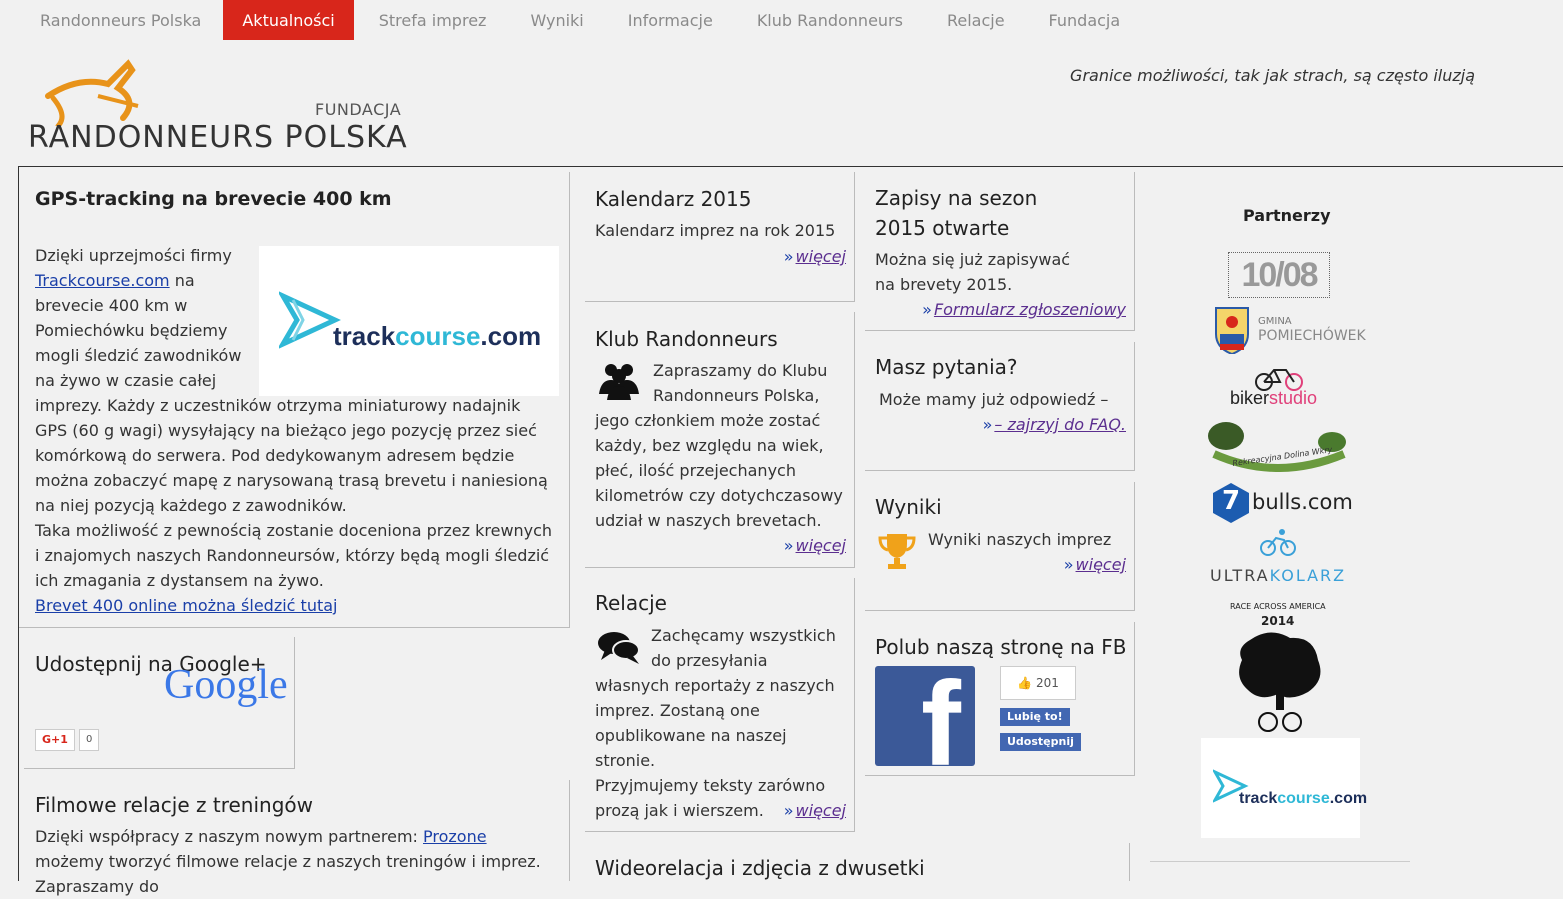 This screenshot has width=1563, height=899. Describe the element at coordinates (1284, 788) in the screenshot. I see `partner-trackcourse: trackcourse.com` at that location.